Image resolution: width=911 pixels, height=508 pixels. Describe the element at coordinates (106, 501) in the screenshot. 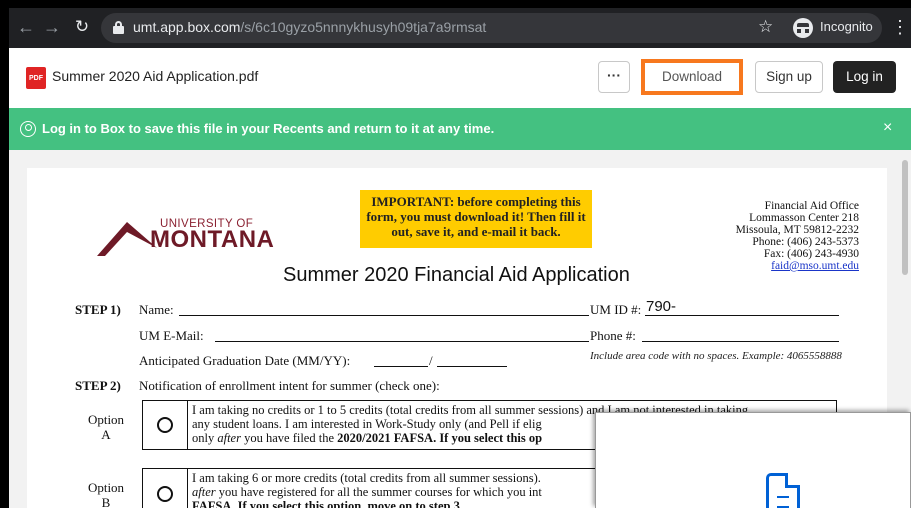

I see `option-letter: B` at that location.